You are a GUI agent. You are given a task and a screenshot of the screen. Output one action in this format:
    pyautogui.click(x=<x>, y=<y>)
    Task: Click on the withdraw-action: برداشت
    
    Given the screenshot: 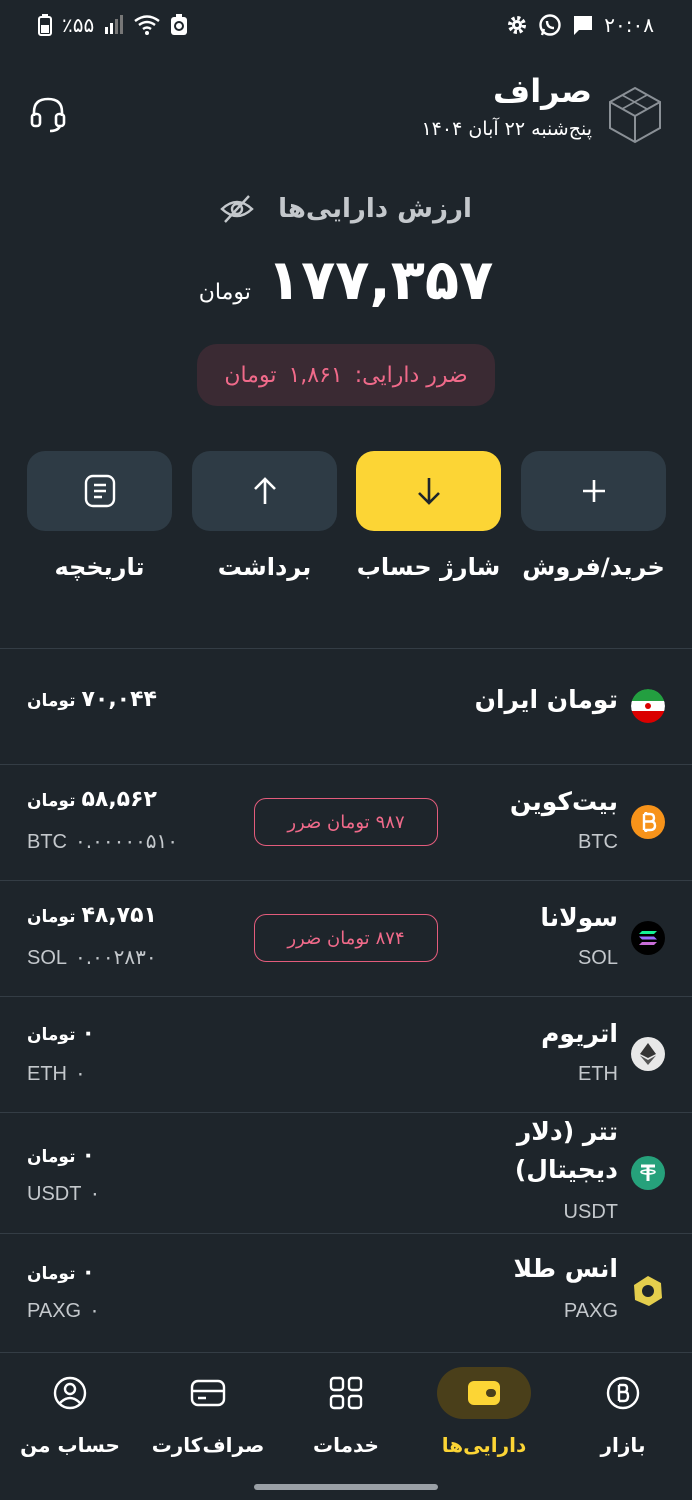 What is the action you would take?
    pyautogui.click(x=264, y=516)
    